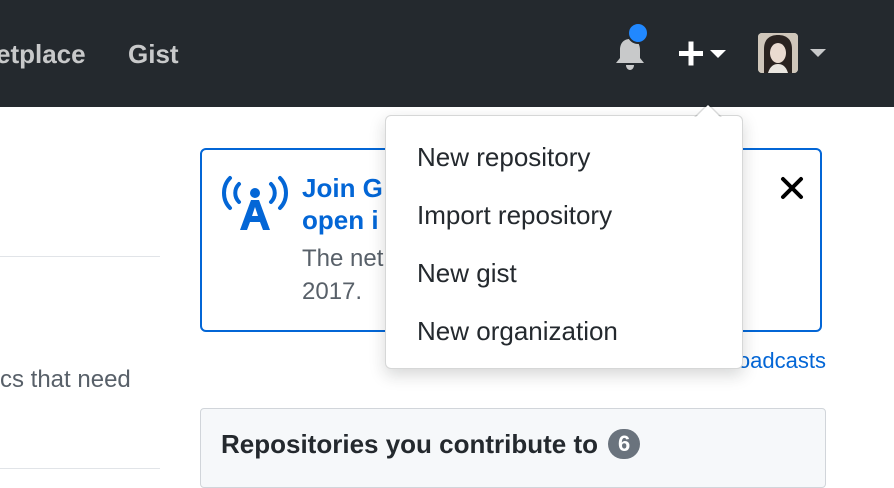 The width and height of the screenshot is (894, 488). I want to click on repositories-heading: Repositories you contribute to 6, so click(431, 444).